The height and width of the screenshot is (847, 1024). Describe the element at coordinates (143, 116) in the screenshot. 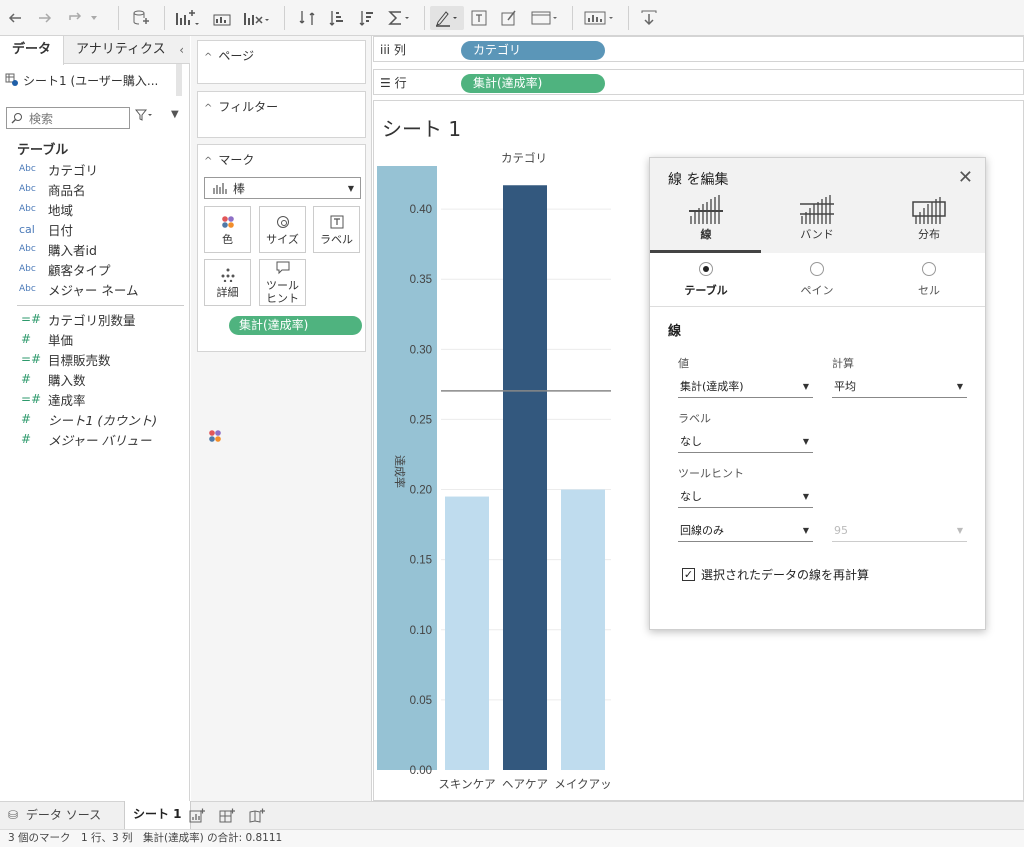

I see `filter-icon` at that location.